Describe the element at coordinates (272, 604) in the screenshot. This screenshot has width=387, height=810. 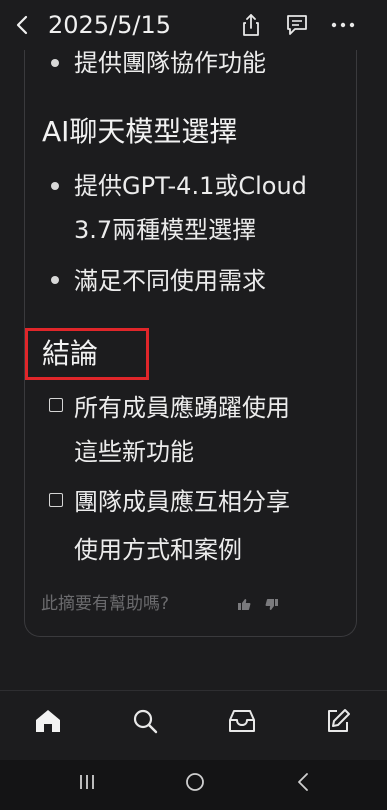
I see `thumbs-down-icon` at that location.